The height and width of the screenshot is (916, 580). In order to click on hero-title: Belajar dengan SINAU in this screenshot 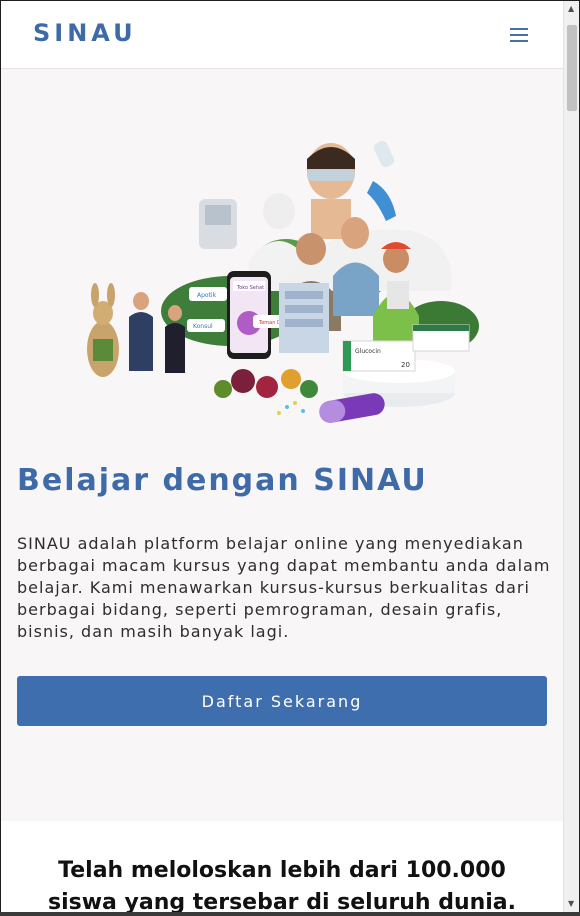, I will do `click(222, 480)`.